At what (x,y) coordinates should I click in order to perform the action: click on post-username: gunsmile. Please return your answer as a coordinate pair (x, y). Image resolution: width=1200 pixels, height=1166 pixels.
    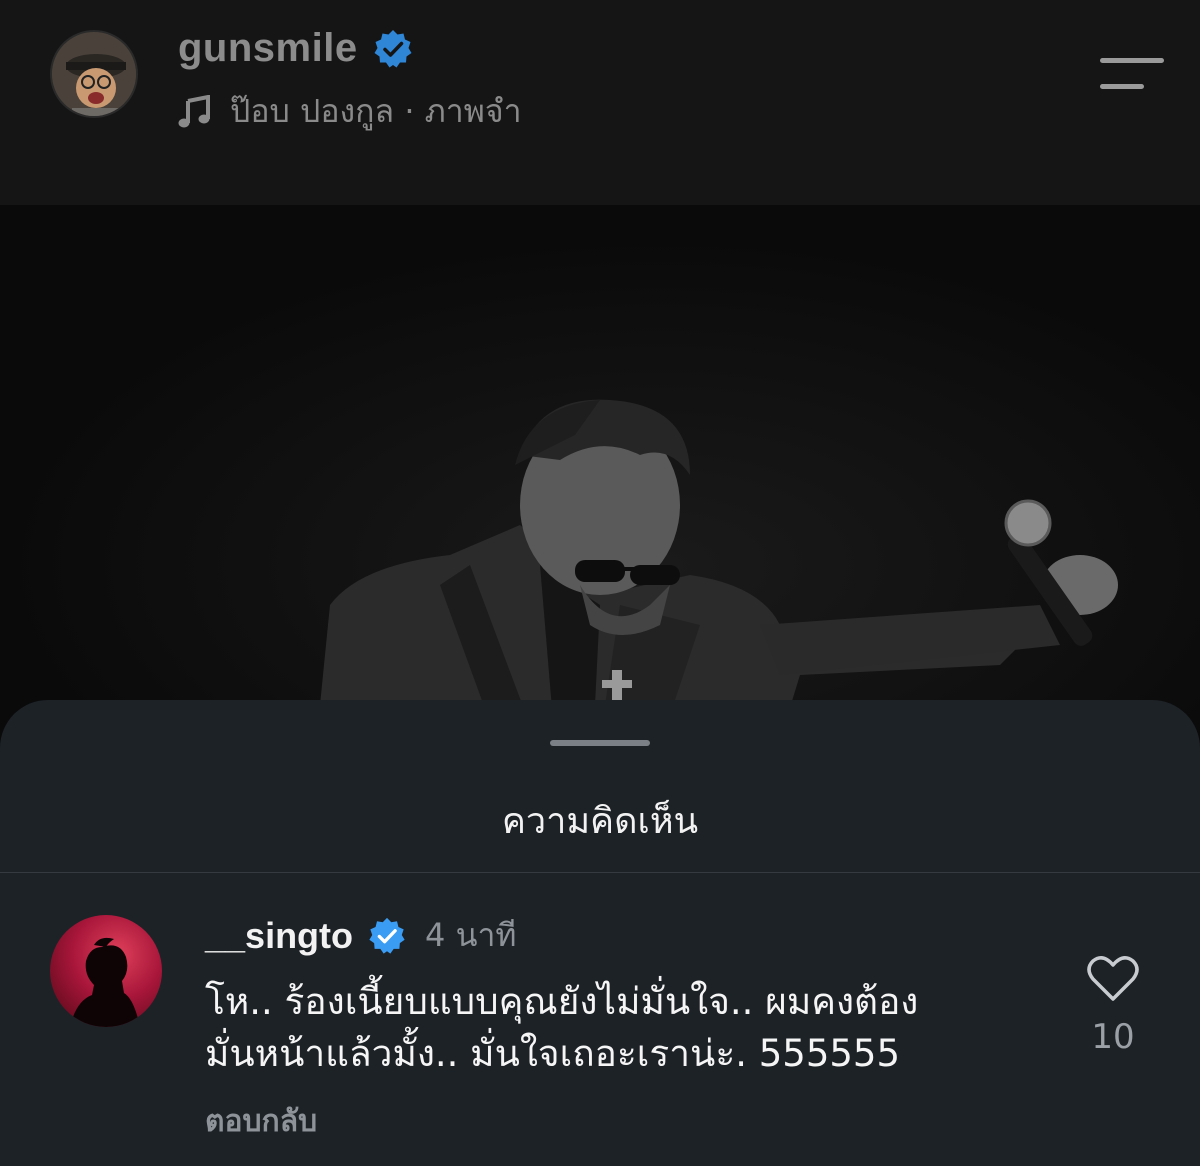
    Looking at the image, I should click on (268, 48).